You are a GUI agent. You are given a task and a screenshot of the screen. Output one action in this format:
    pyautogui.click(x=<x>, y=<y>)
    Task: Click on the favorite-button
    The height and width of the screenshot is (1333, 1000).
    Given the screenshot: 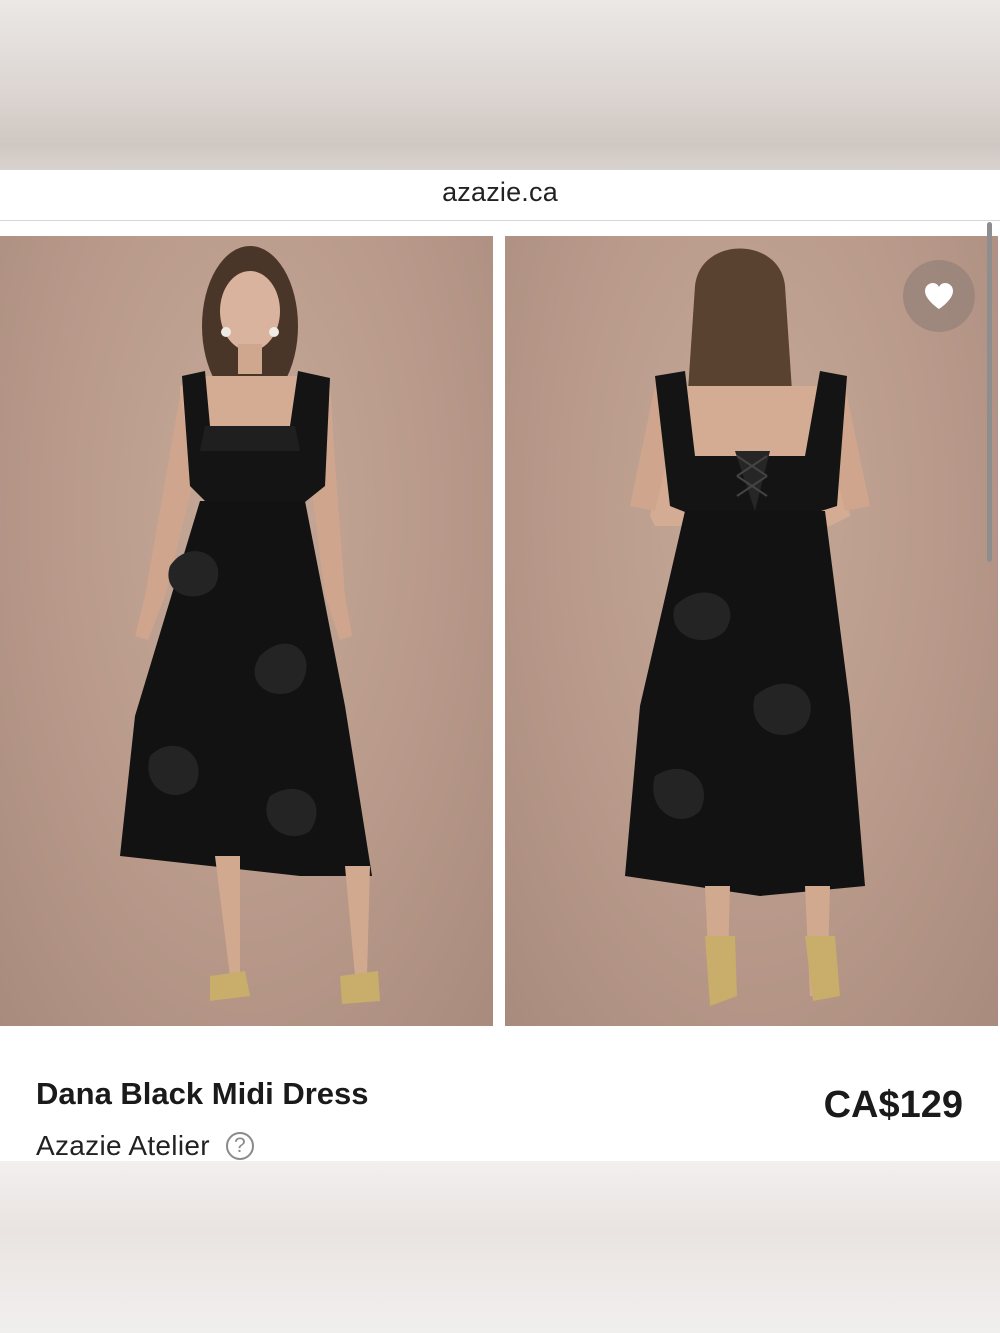 What is the action you would take?
    pyautogui.click(x=939, y=296)
    